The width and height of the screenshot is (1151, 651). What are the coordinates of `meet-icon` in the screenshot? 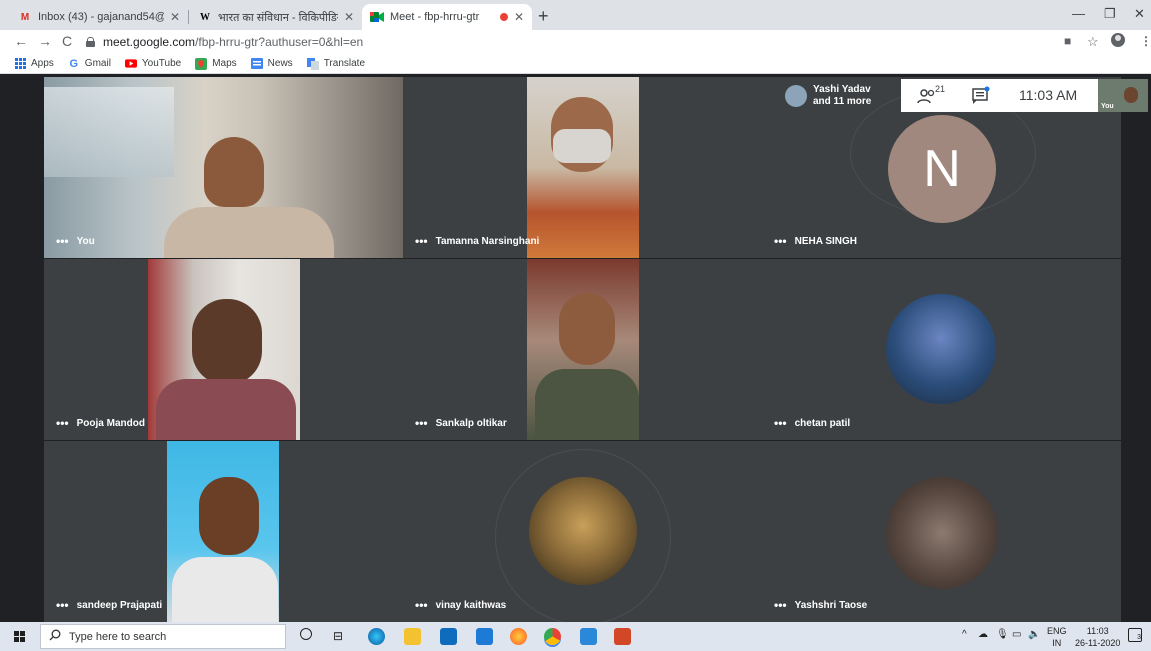 It's located at (377, 17).